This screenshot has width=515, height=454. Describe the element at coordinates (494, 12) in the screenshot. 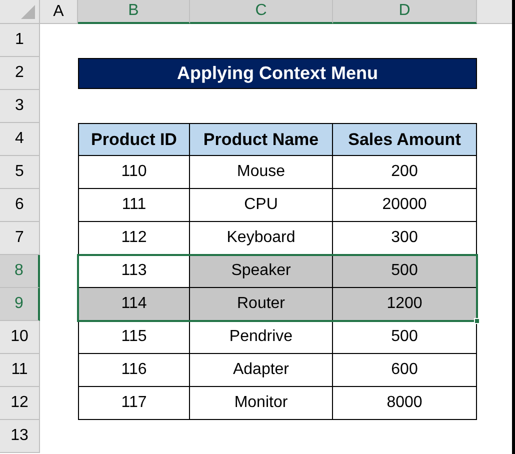

I see `column-header` at that location.